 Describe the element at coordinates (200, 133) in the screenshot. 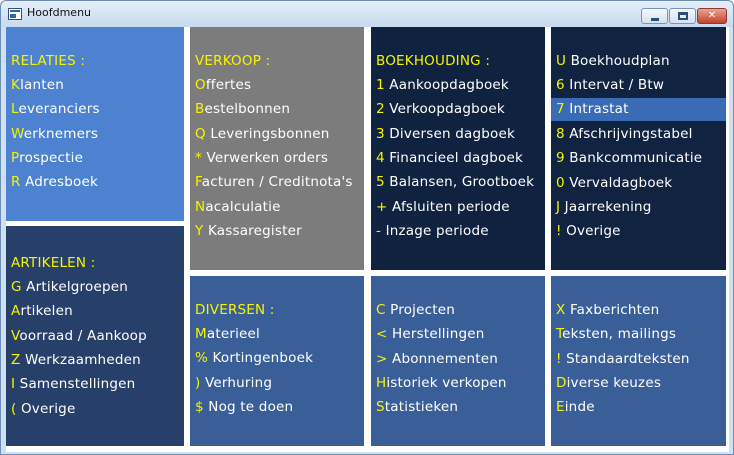

I see `hotkey-label: Q` at that location.